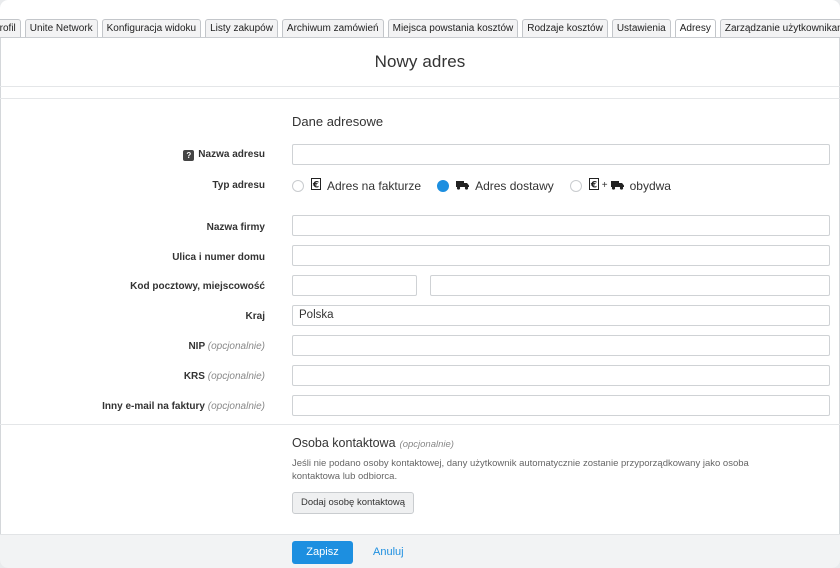 This screenshot has height=568, width=840. What do you see at coordinates (575, 185) in the screenshot?
I see `radio-both` at bounding box center [575, 185].